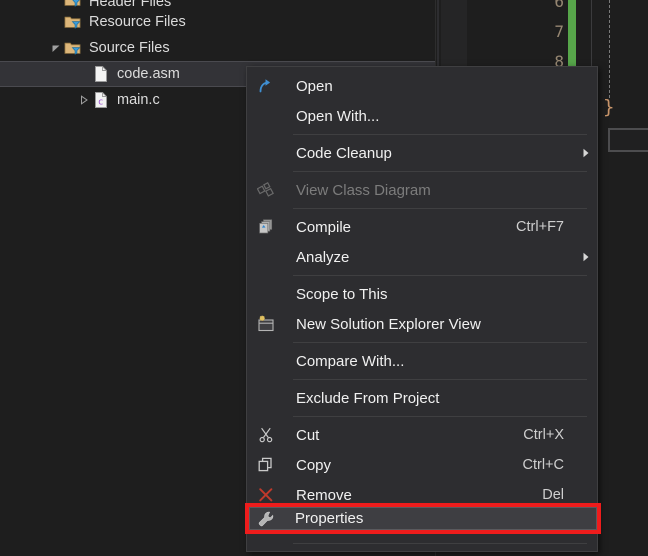 The width and height of the screenshot is (648, 556). What do you see at coordinates (266, 324) in the screenshot?
I see `new-solution-explorer-view-icon` at bounding box center [266, 324].